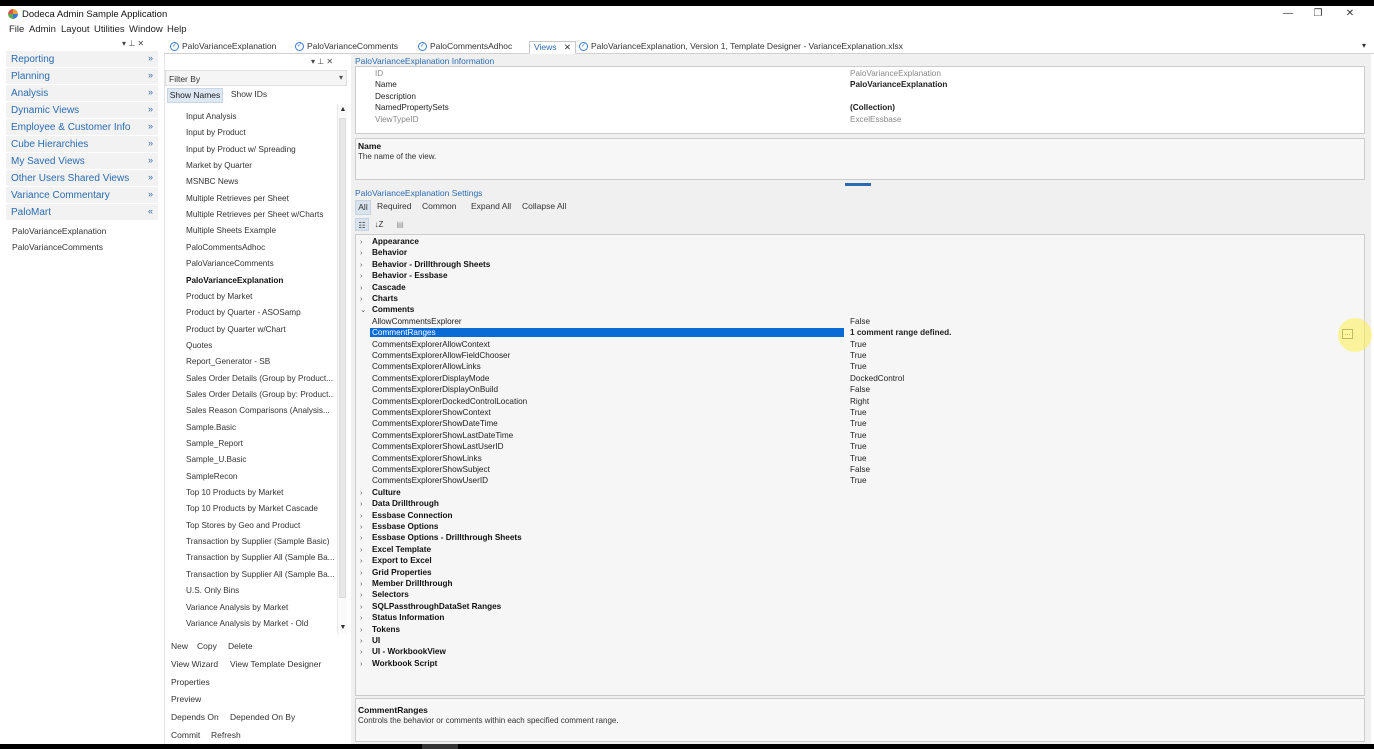 The width and height of the screenshot is (1374, 749). What do you see at coordinates (195, 95) in the screenshot?
I see `show-names-toggle: Show Names` at bounding box center [195, 95].